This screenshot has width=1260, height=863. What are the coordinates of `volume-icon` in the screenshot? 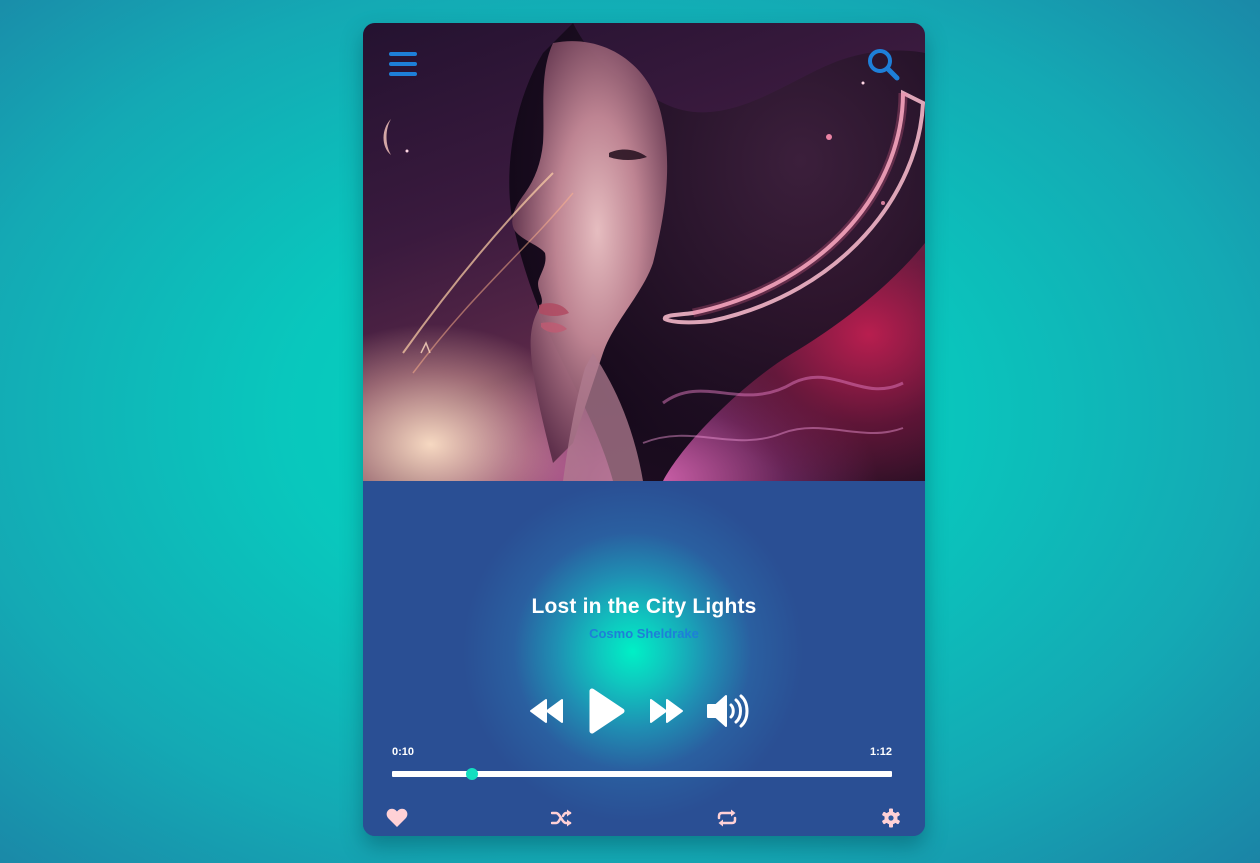 It's located at (728, 711).